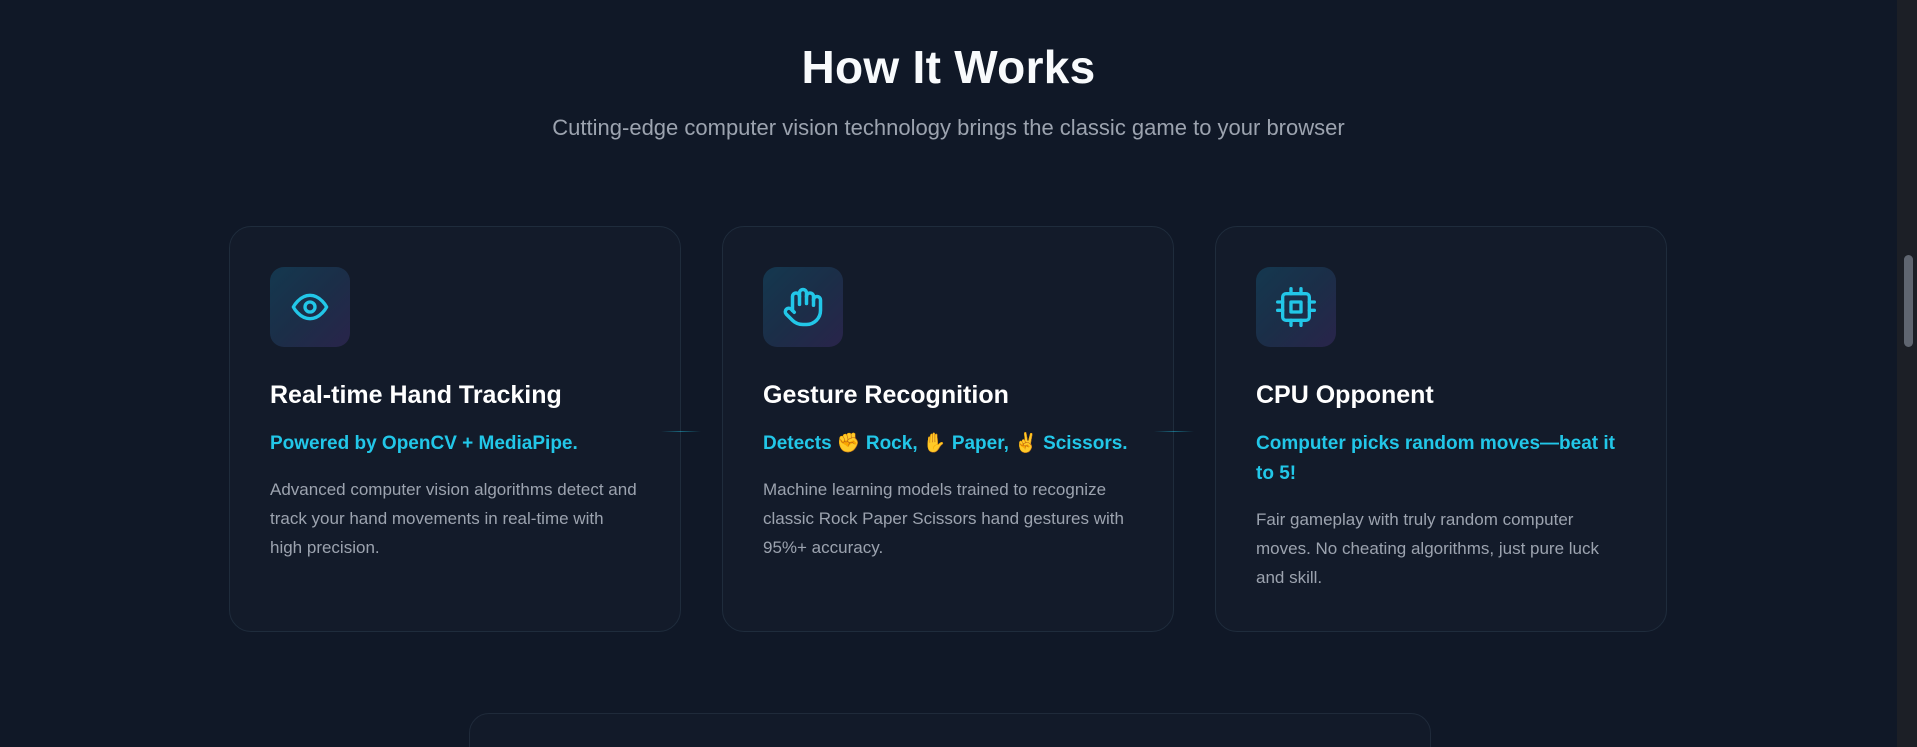  I want to click on section-title: How It Works, so click(948, 67).